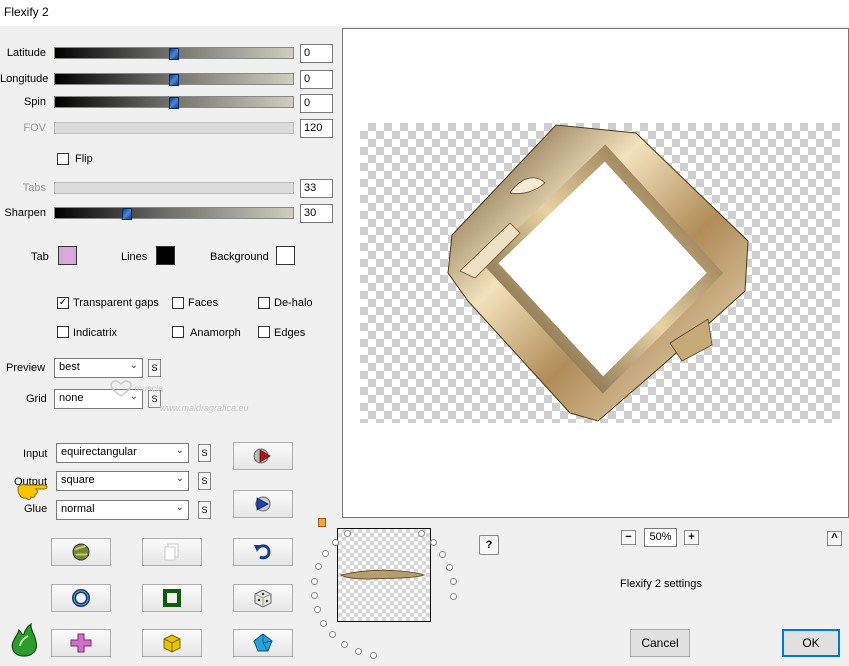 The height and width of the screenshot is (666, 849). I want to click on fov-label: FOV, so click(34, 128).